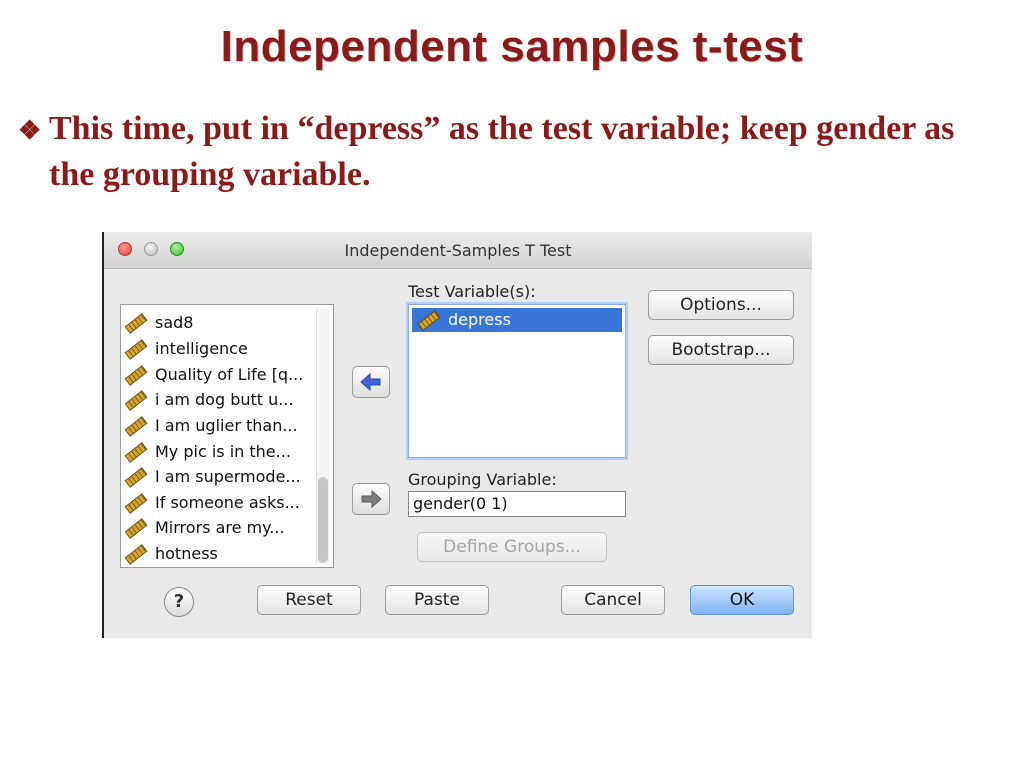 The width and height of the screenshot is (1024, 768). I want to click on move-to-grouping-variable-button, so click(371, 499).